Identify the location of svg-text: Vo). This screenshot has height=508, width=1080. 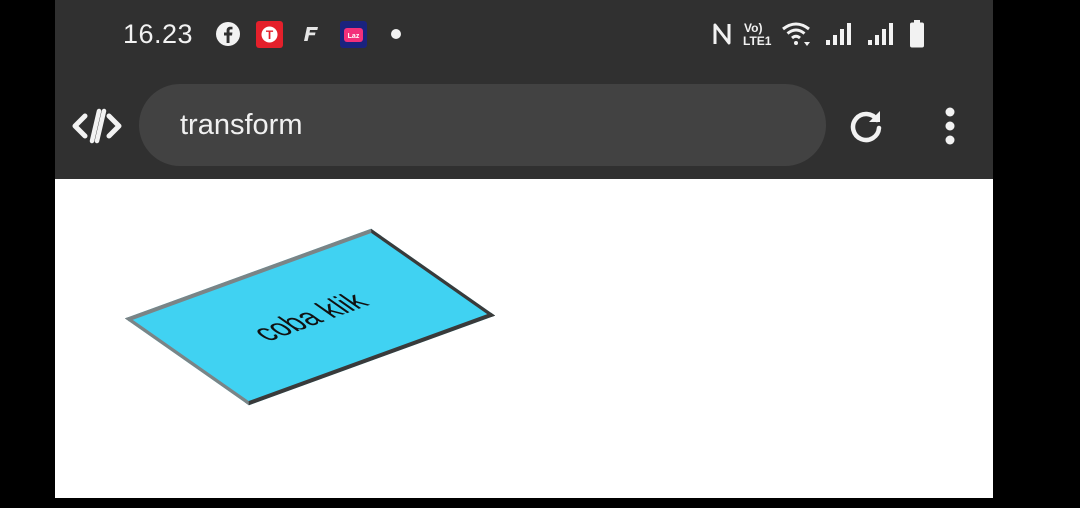
(753, 28).